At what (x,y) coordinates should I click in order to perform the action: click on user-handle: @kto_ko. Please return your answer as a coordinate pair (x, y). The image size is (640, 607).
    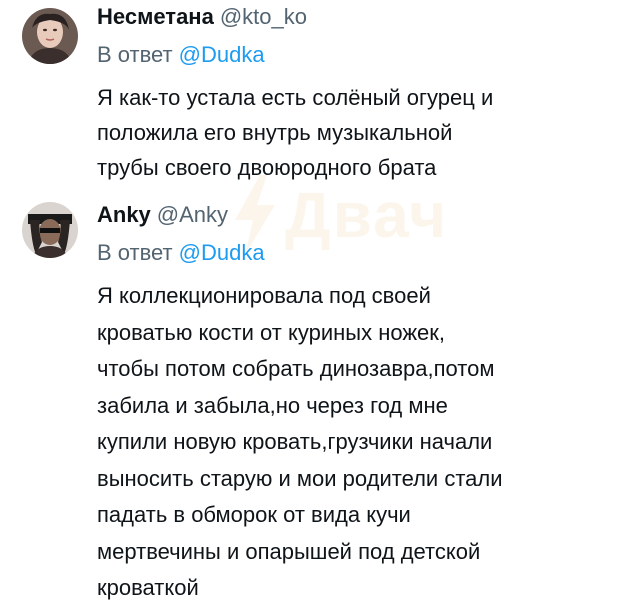
    Looking at the image, I should click on (263, 16).